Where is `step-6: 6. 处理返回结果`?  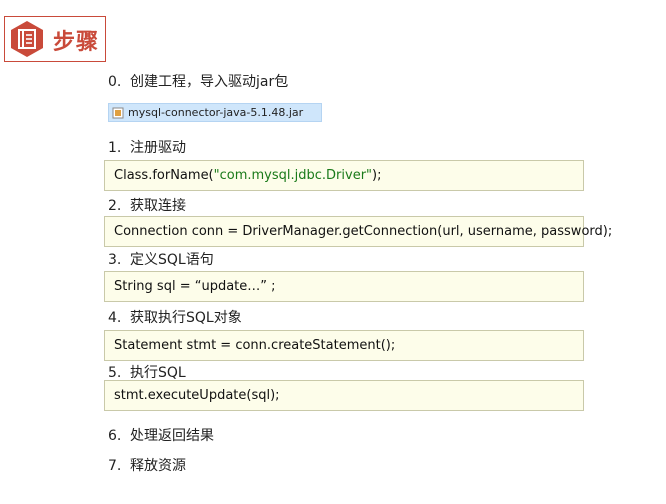
step-6: 6. 处理返回结果 is located at coordinates (161, 436).